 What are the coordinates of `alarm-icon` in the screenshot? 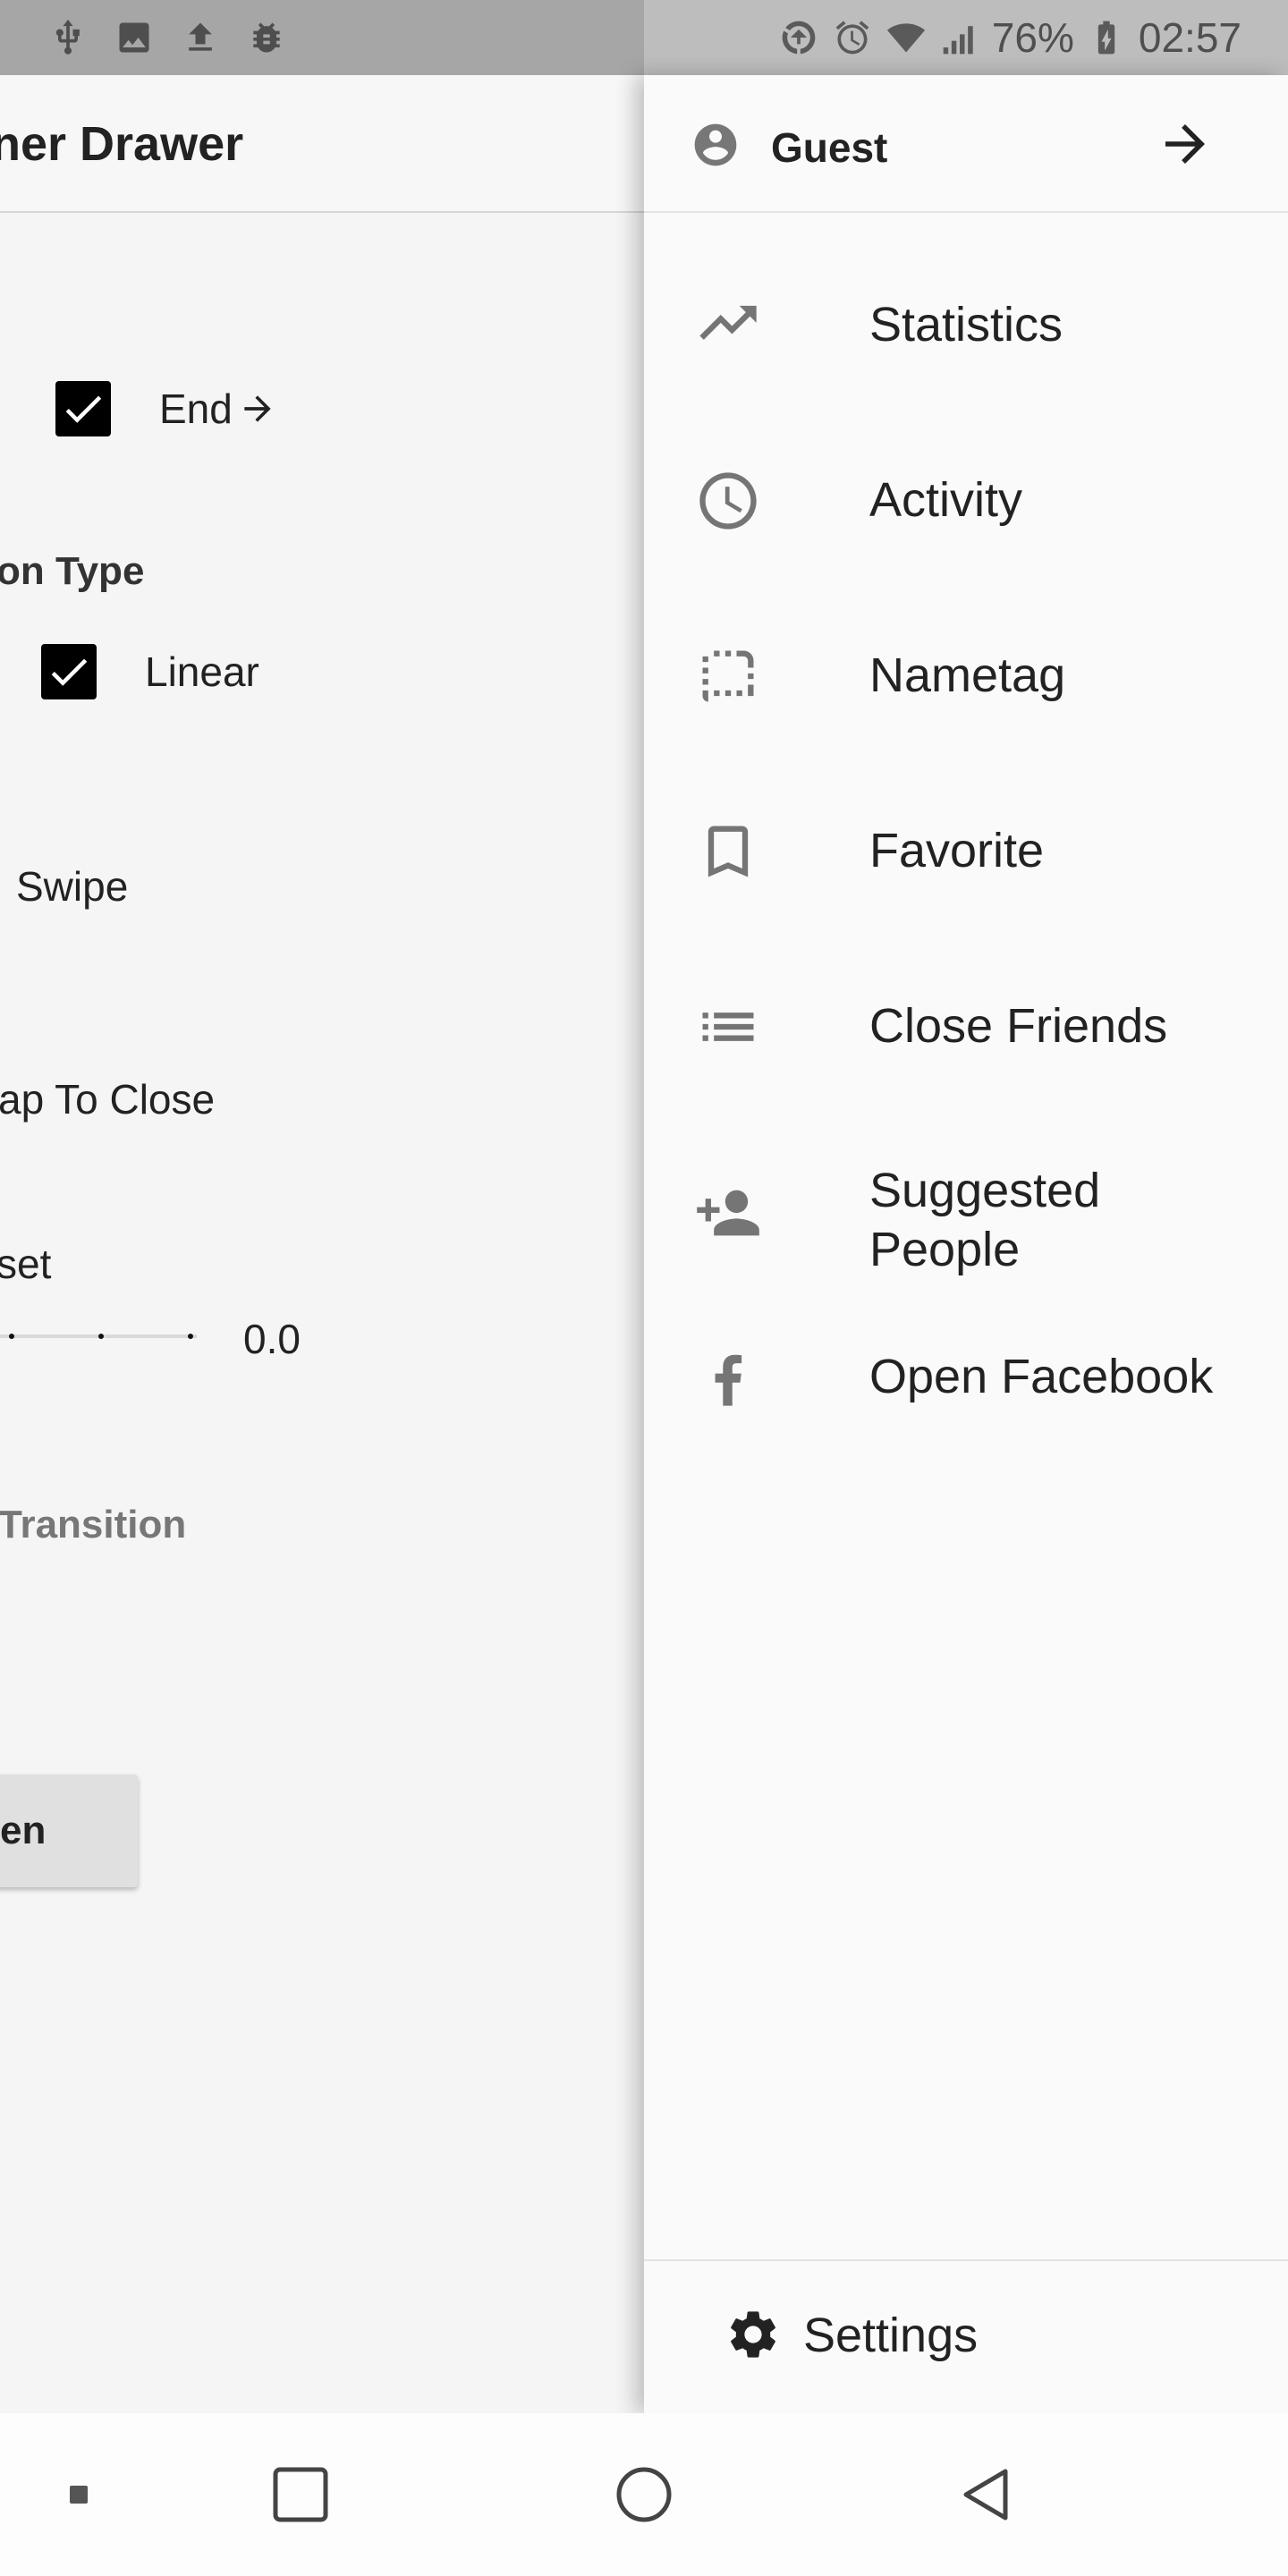 It's located at (852, 37).